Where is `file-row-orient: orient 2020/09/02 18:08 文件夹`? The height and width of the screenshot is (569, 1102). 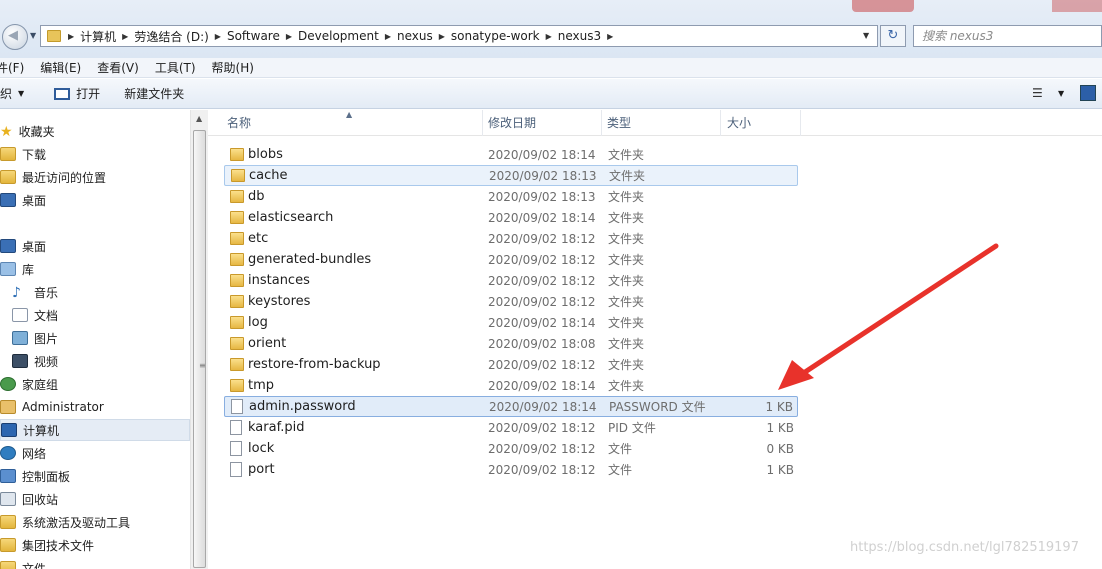
file-row-orient: orient 2020/09/02 18:08 文件夹 is located at coordinates (511, 343).